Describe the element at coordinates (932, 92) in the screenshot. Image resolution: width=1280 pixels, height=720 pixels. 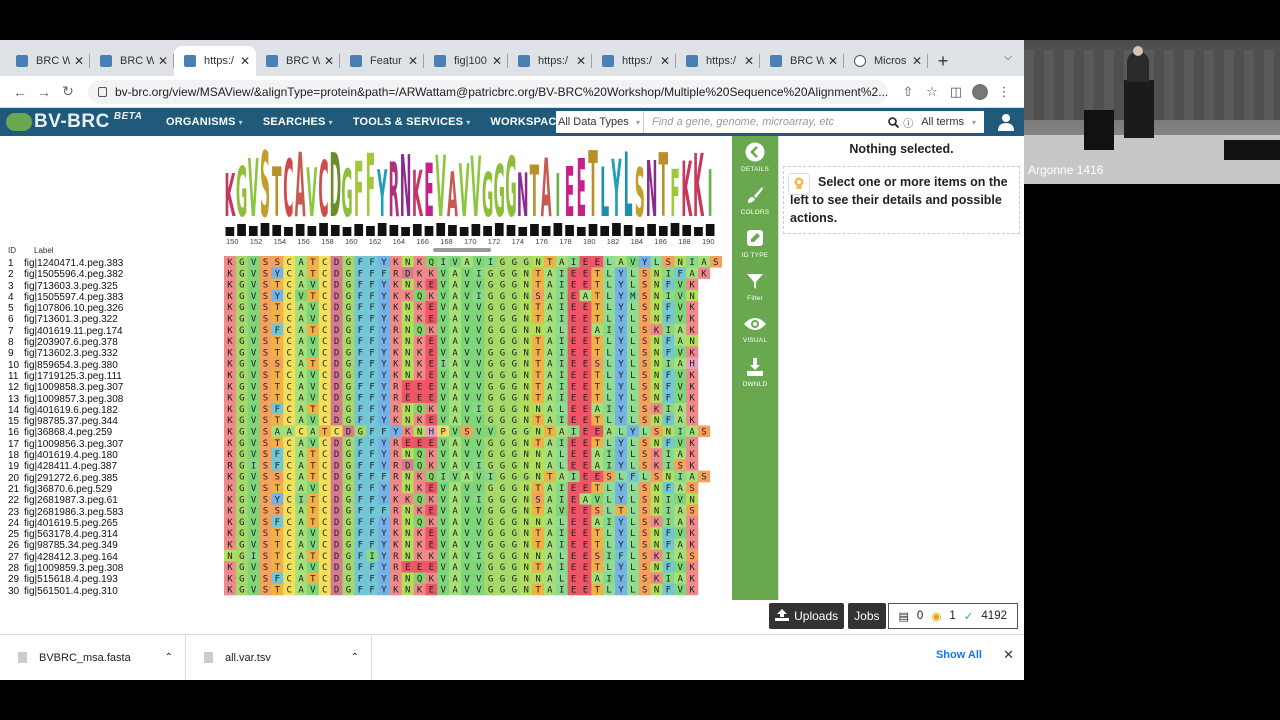
I see `star-icon: ☆` at that location.